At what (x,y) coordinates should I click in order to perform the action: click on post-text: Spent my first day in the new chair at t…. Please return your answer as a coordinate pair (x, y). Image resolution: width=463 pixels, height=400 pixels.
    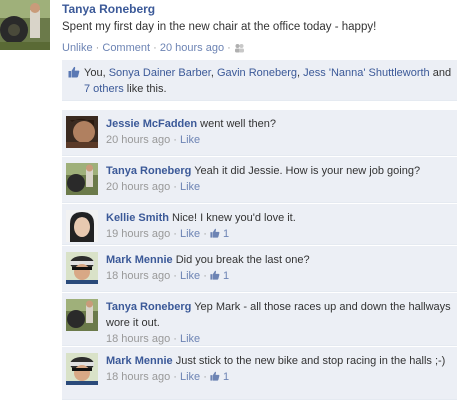
    Looking at the image, I should click on (219, 27).